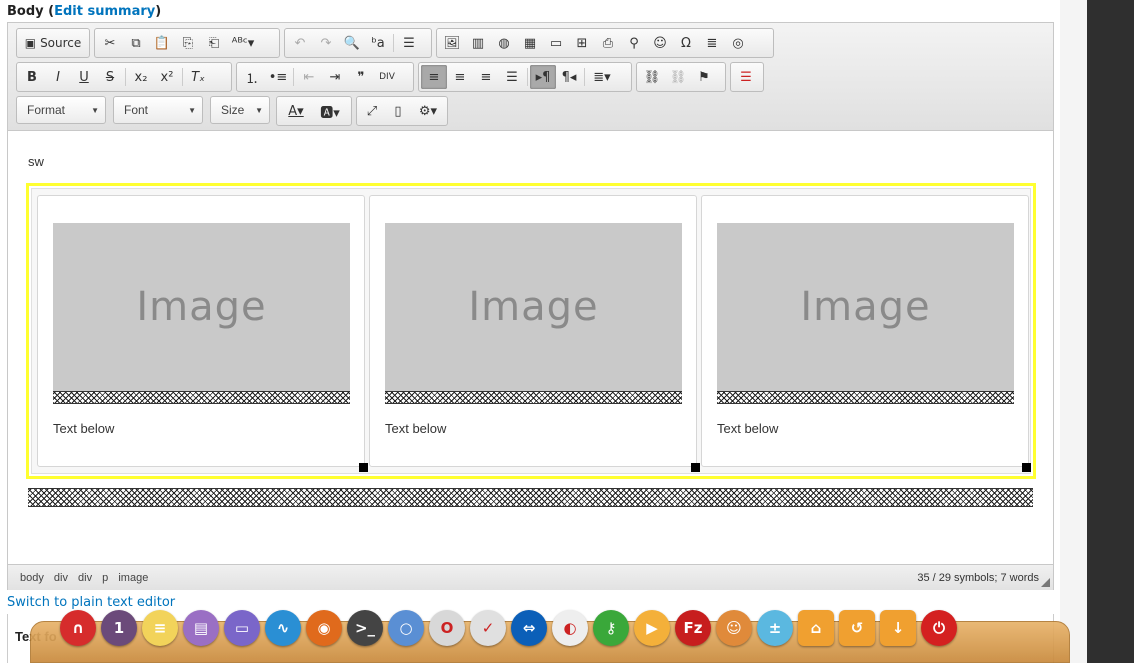  What do you see at coordinates (478, 43) in the screenshot?
I see `flash-icon: ▥` at bounding box center [478, 43].